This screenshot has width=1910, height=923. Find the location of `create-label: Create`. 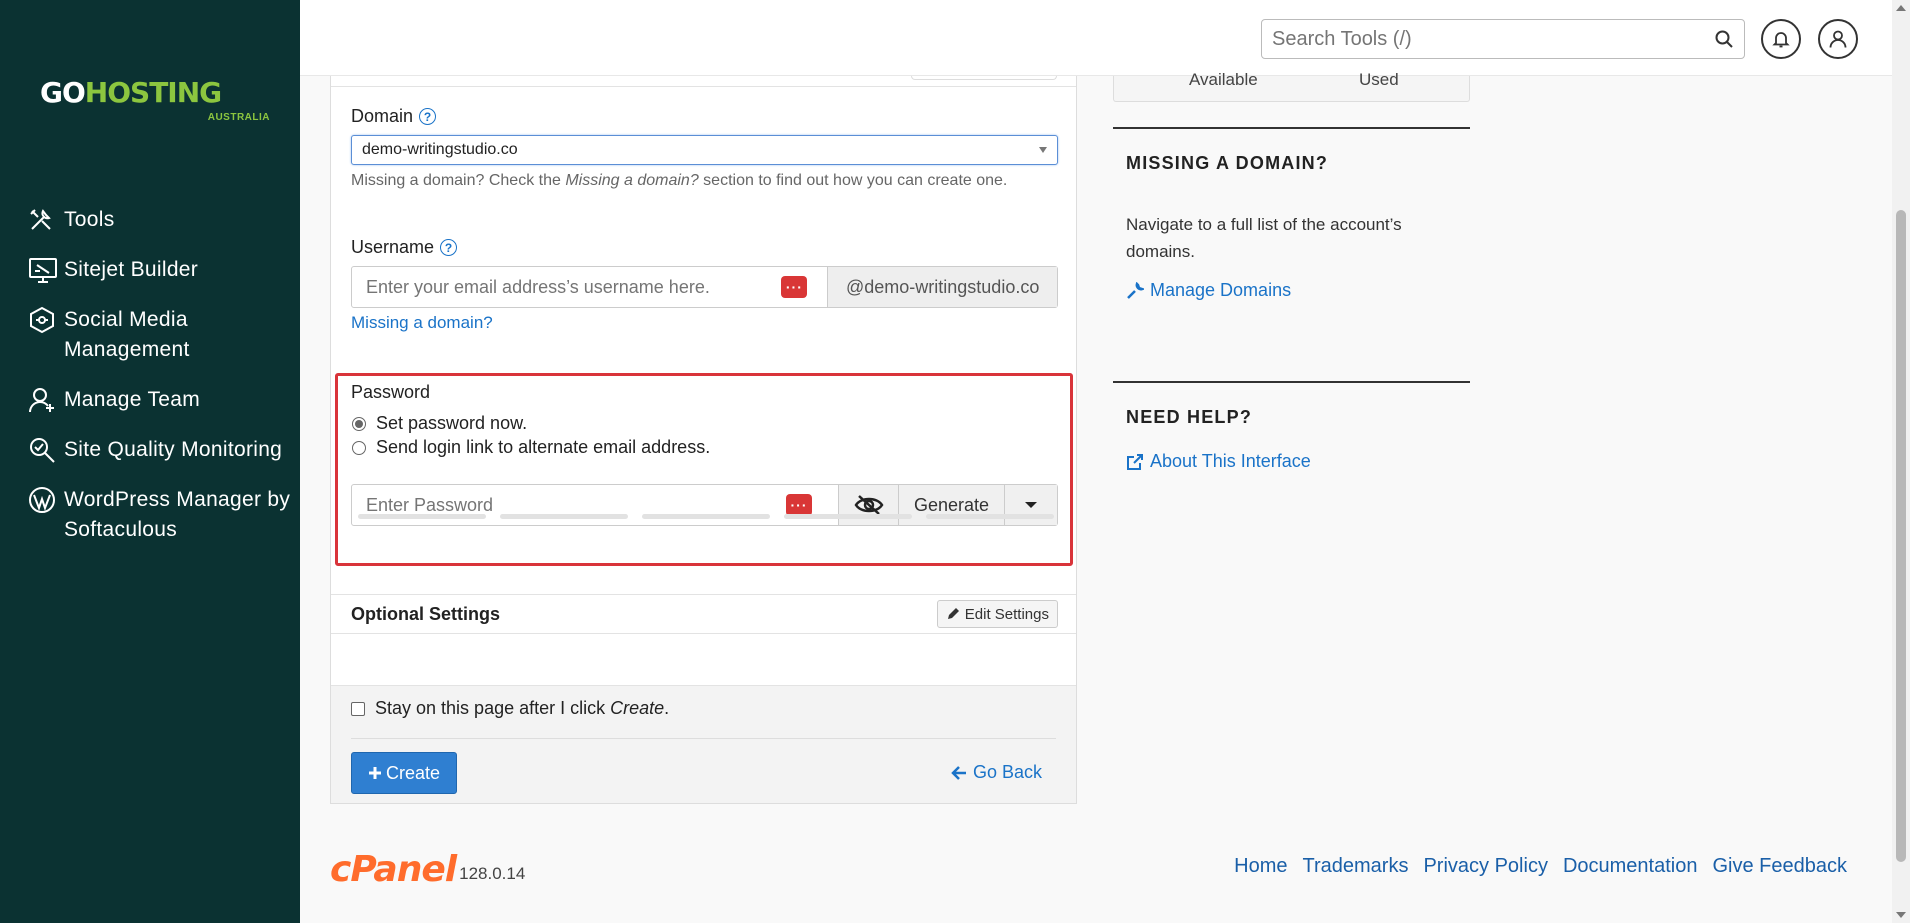

create-label: Create is located at coordinates (413, 772).